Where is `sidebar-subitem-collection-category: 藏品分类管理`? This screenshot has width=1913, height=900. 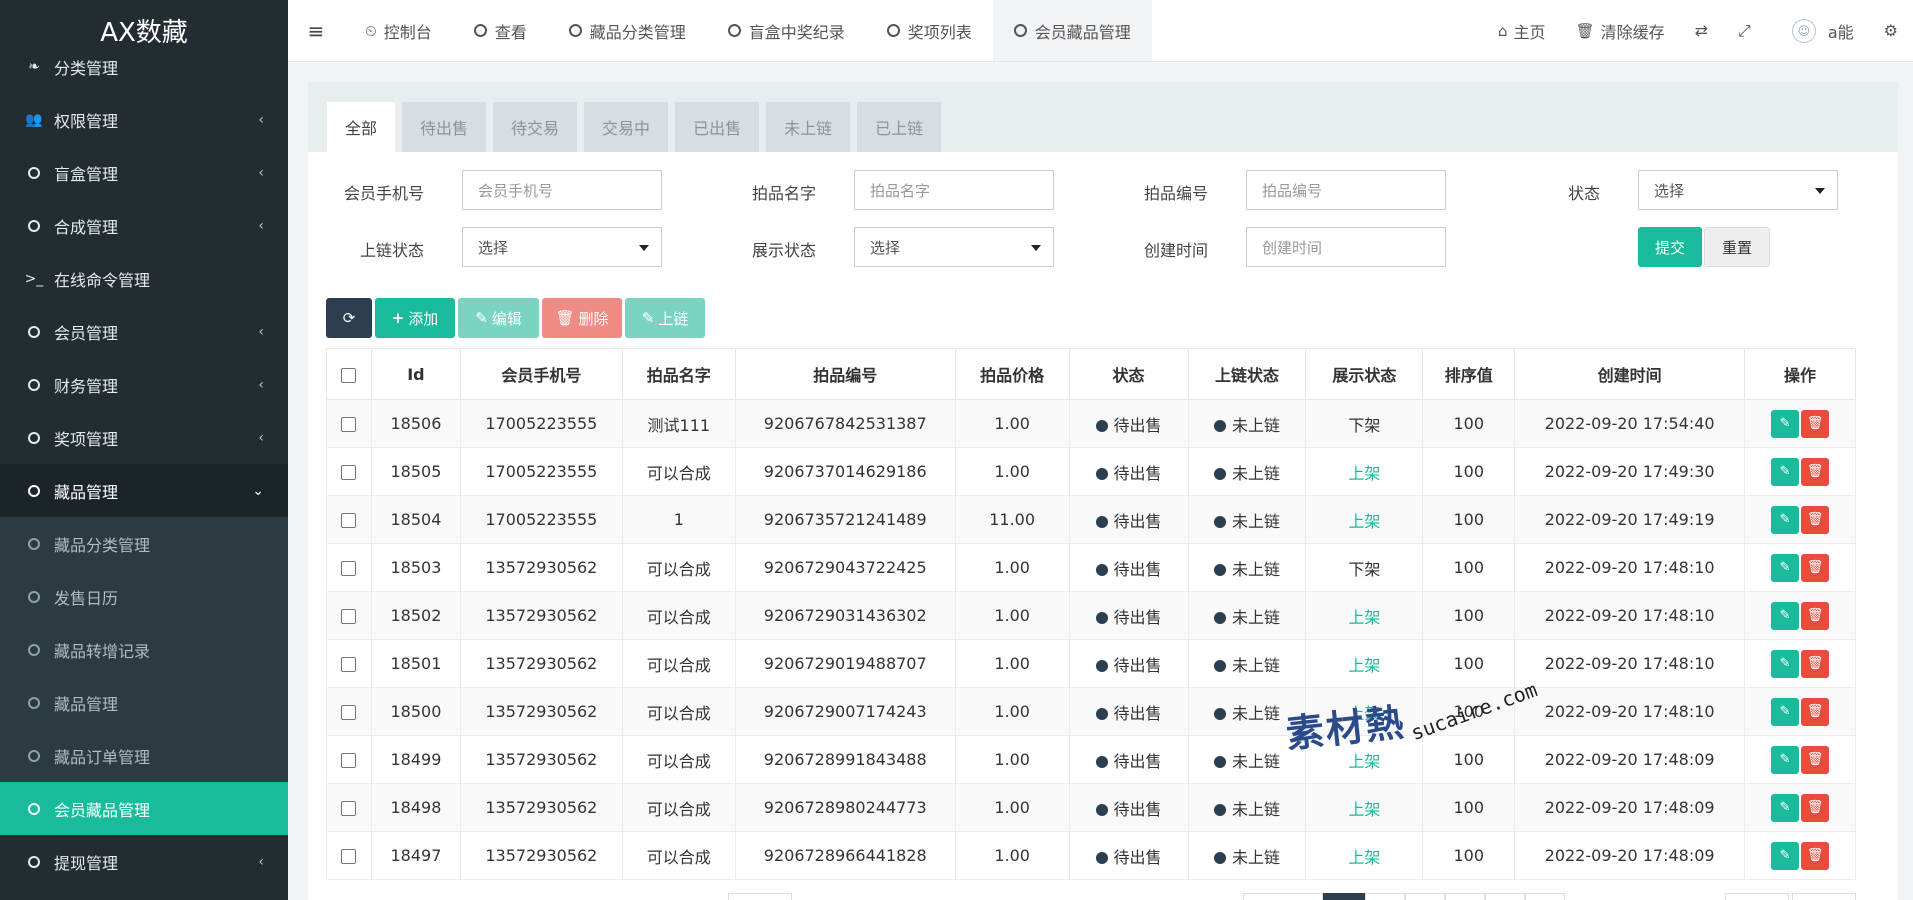 sidebar-subitem-collection-category: 藏品分类管理 is located at coordinates (144, 543).